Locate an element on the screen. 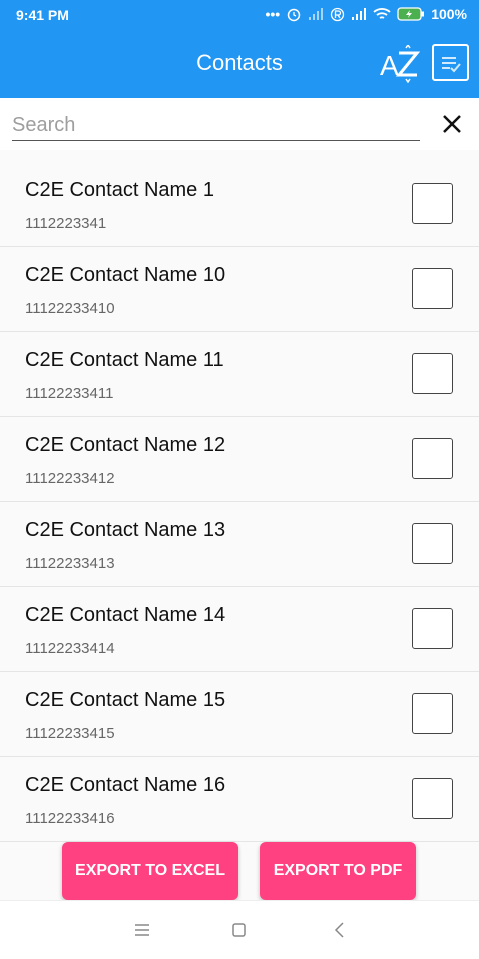  export-pdf-button: EXPORT TO PDF is located at coordinates (338, 871).